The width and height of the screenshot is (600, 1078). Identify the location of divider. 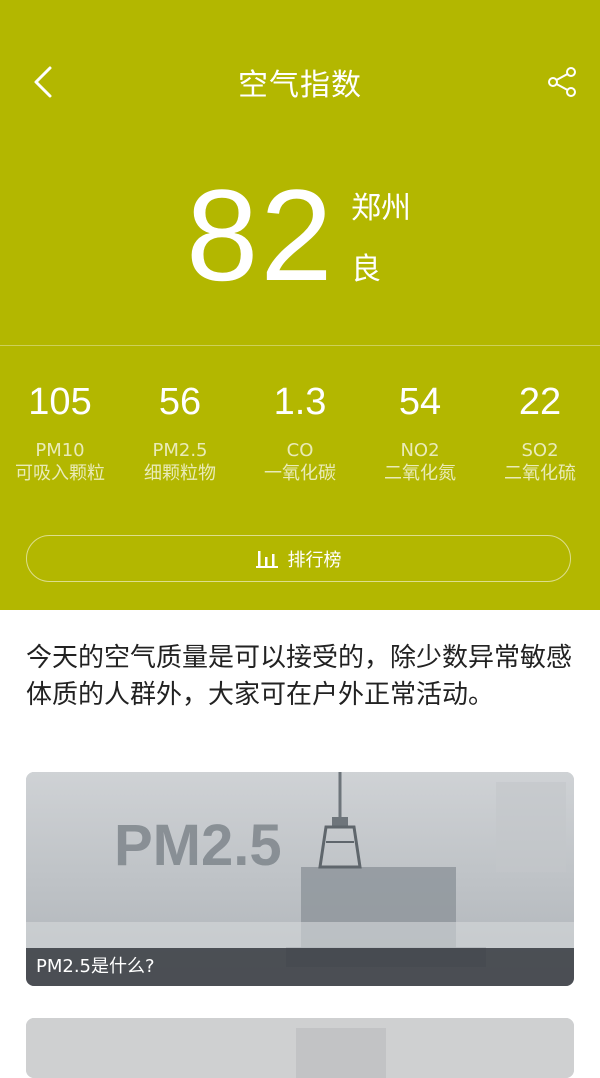
(300, 345).